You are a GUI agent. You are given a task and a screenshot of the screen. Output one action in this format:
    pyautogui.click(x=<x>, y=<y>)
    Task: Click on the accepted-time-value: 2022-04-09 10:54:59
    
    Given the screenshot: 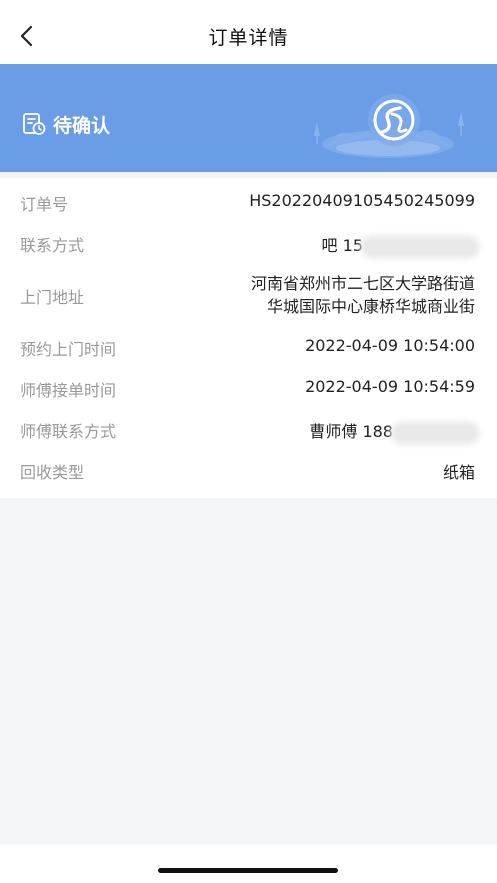 What is the action you would take?
    pyautogui.click(x=390, y=386)
    